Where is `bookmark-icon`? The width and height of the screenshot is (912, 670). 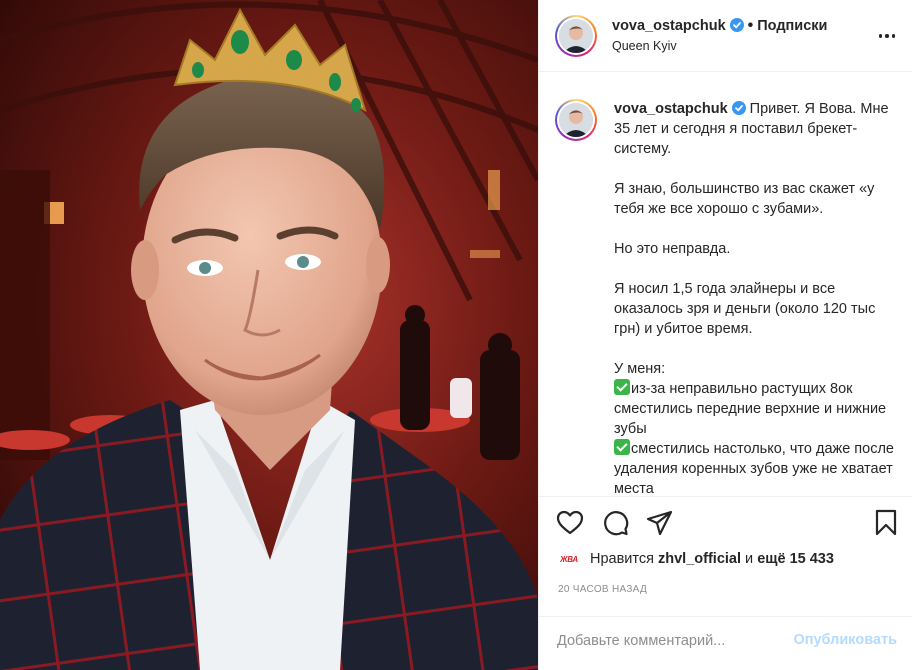
bookmark-icon is located at coordinates (886, 523).